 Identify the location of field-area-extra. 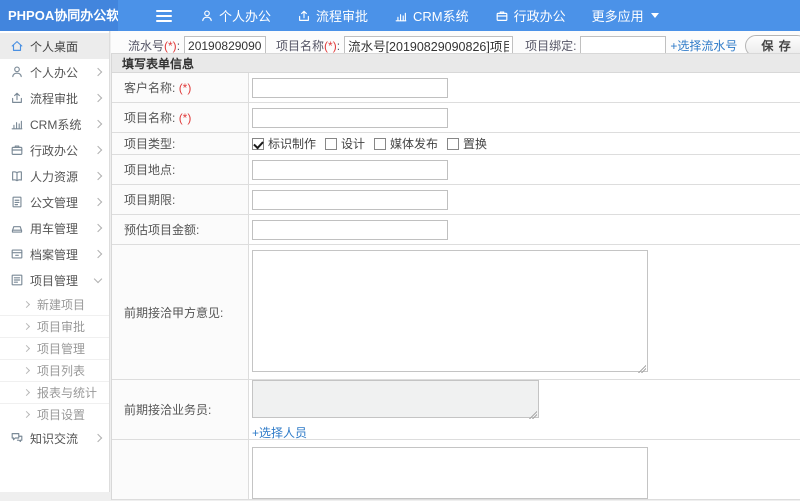
(524, 469).